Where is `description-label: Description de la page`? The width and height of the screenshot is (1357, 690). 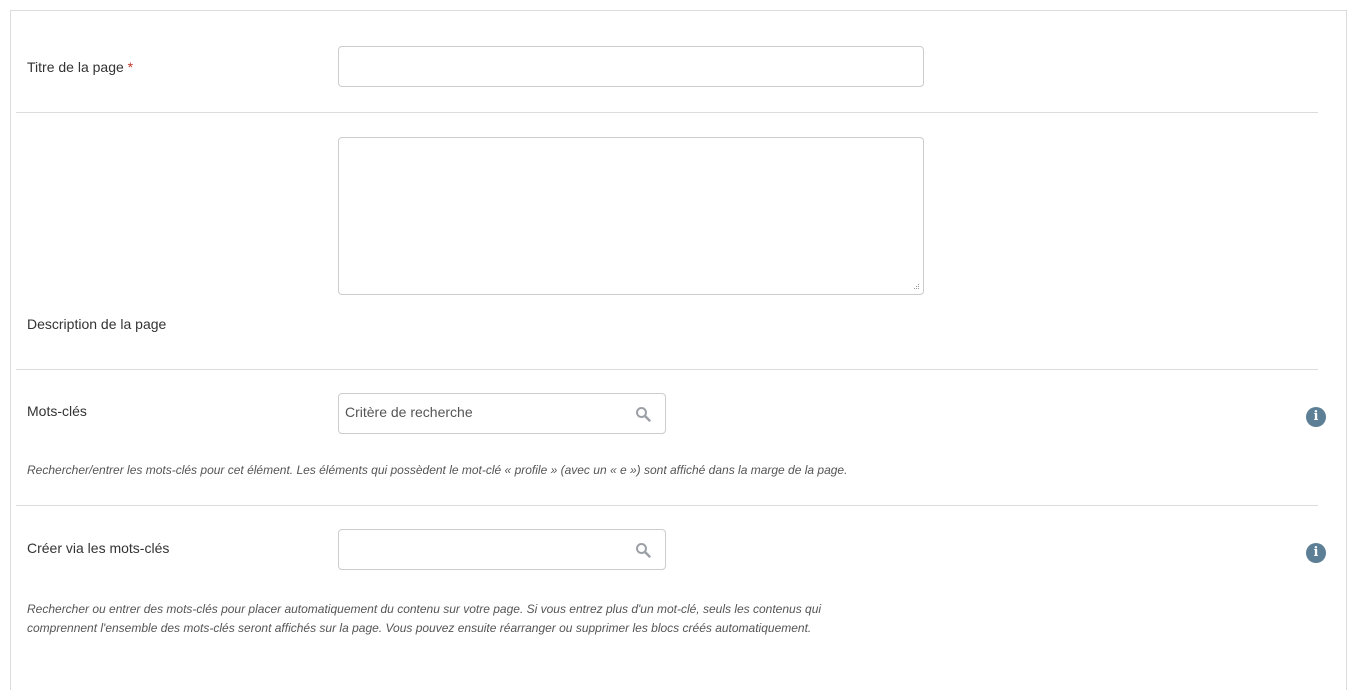
description-label: Description de la page is located at coordinates (97, 324).